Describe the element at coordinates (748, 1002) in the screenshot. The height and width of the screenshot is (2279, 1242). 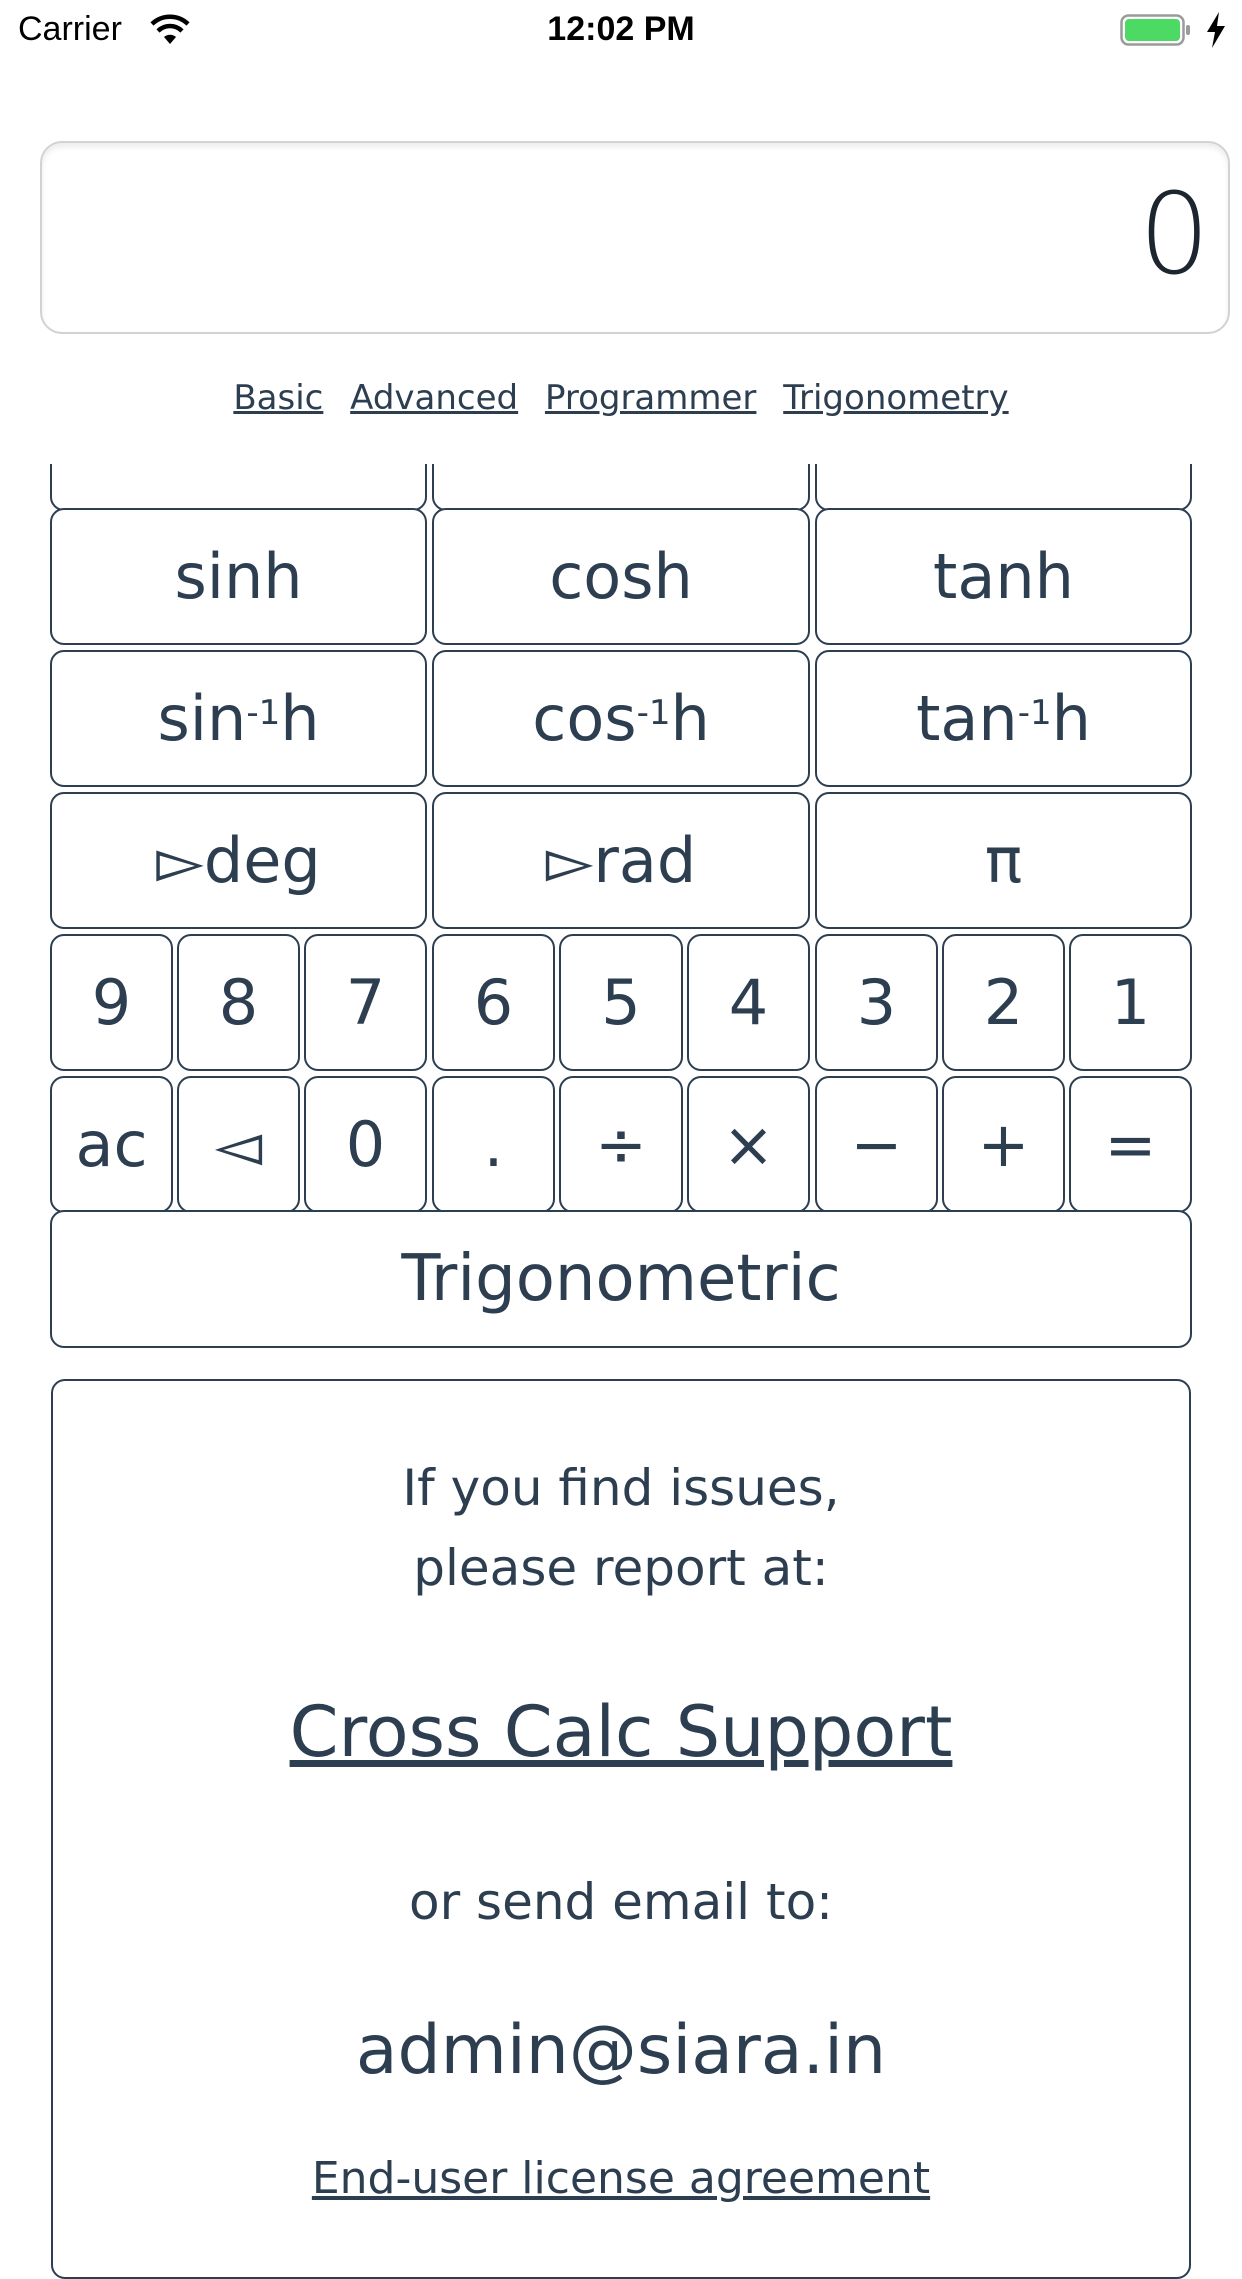
I see `key-digit-4: 4` at that location.